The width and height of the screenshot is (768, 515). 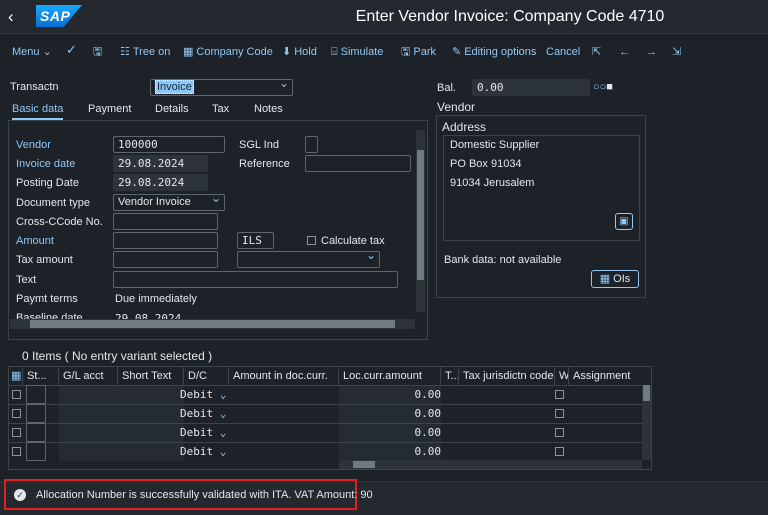 I want to click on table-horizontal-scrollbar, so click(x=490, y=464).